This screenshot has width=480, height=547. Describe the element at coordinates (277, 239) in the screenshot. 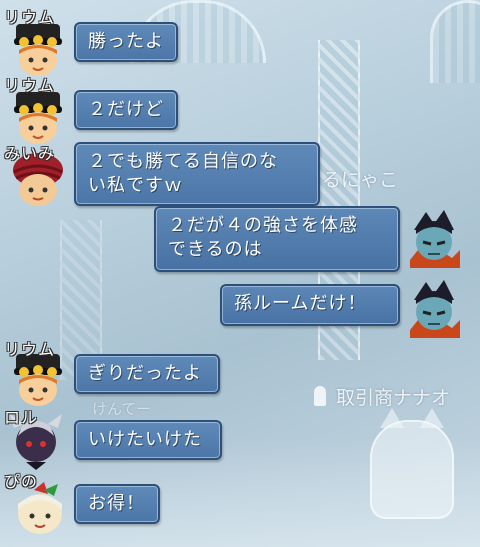

I see `chat-bubble: ２だが４の強さを体感 できるのは` at that location.